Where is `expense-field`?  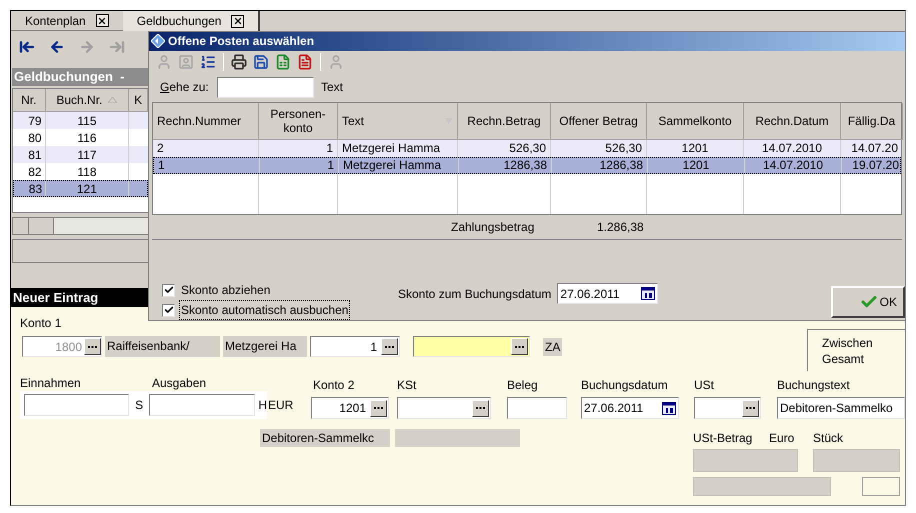 expense-field is located at coordinates (202, 405).